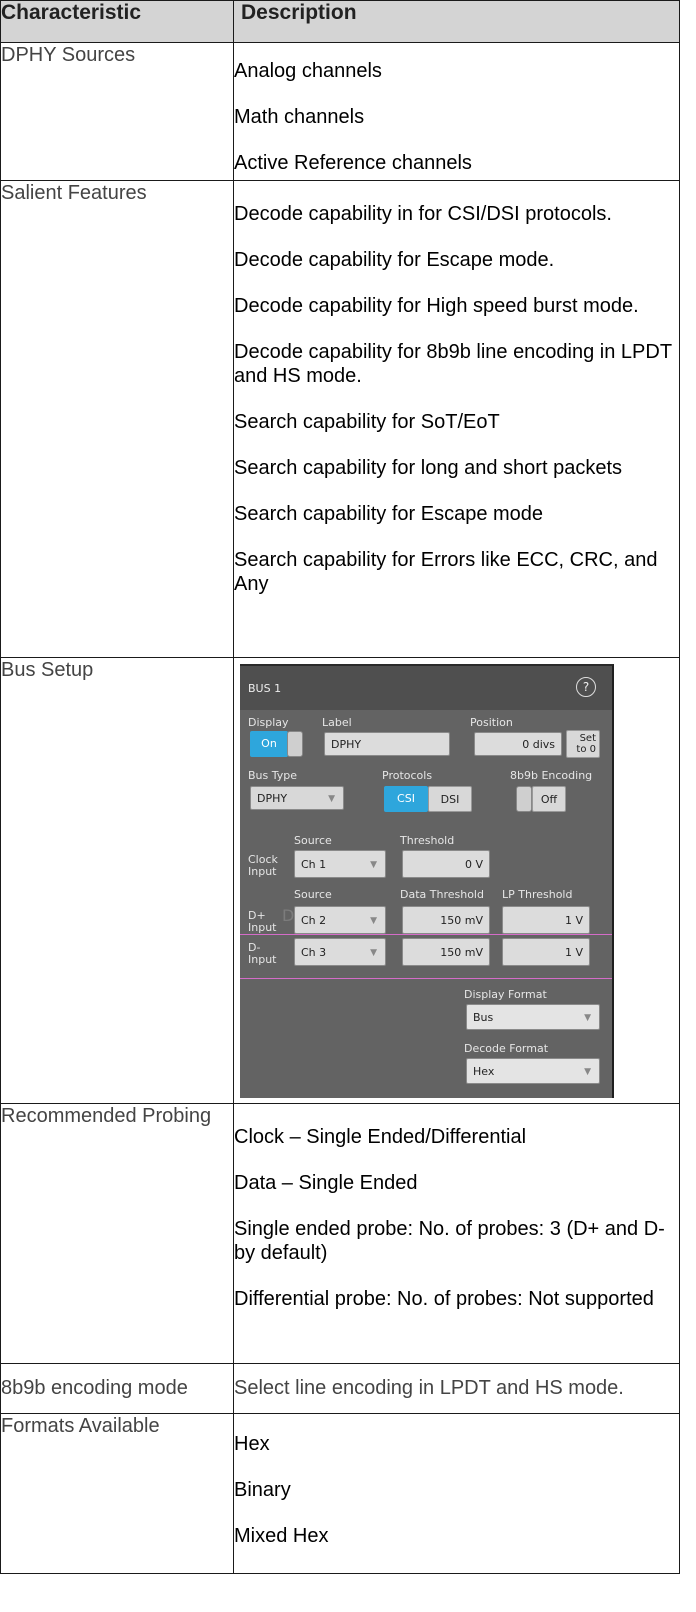  What do you see at coordinates (551, 775) in the screenshot?
I see `encoding-label: 8b9b Encoding` at bounding box center [551, 775].